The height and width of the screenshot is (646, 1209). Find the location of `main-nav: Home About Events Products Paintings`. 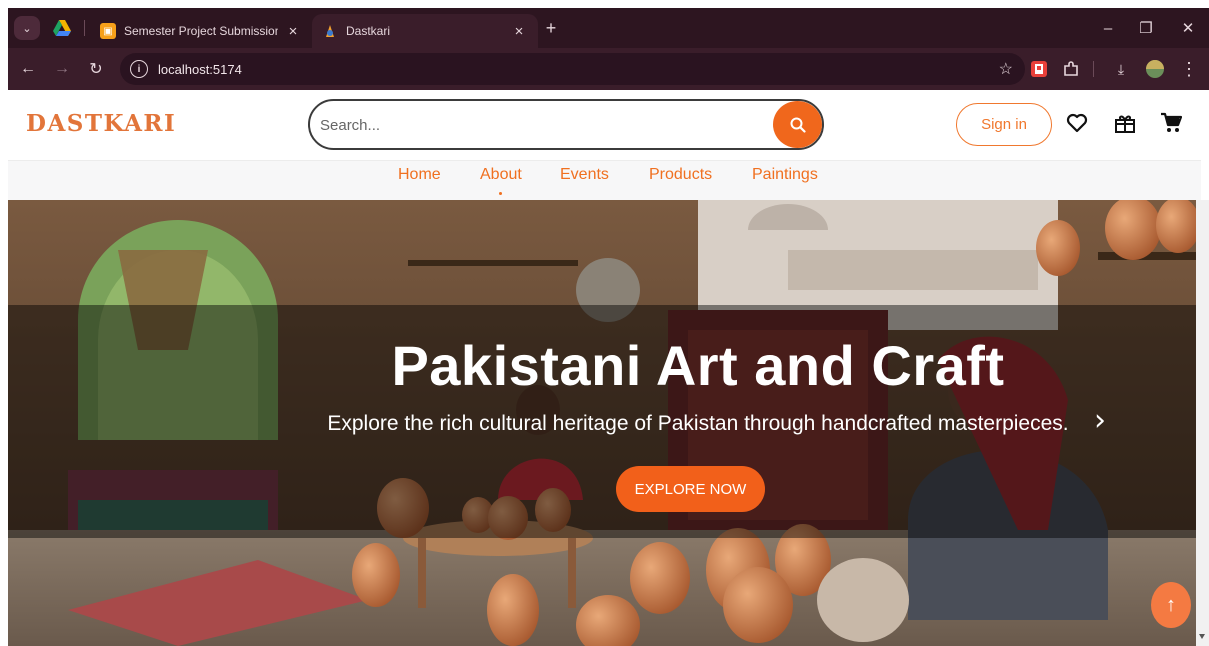

main-nav: Home About Events Products Paintings is located at coordinates (604, 180).